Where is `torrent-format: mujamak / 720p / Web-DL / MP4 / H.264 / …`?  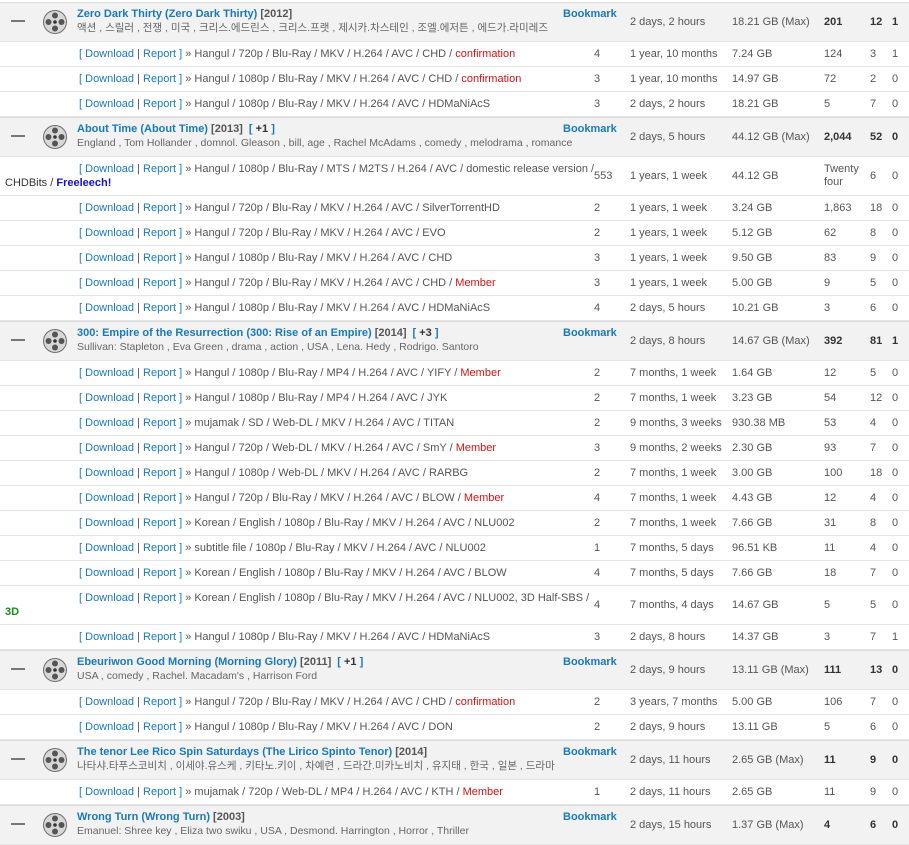 torrent-format: mujamak / 720p / Web-DL / MP4 / H.264 / … is located at coordinates (328, 792).